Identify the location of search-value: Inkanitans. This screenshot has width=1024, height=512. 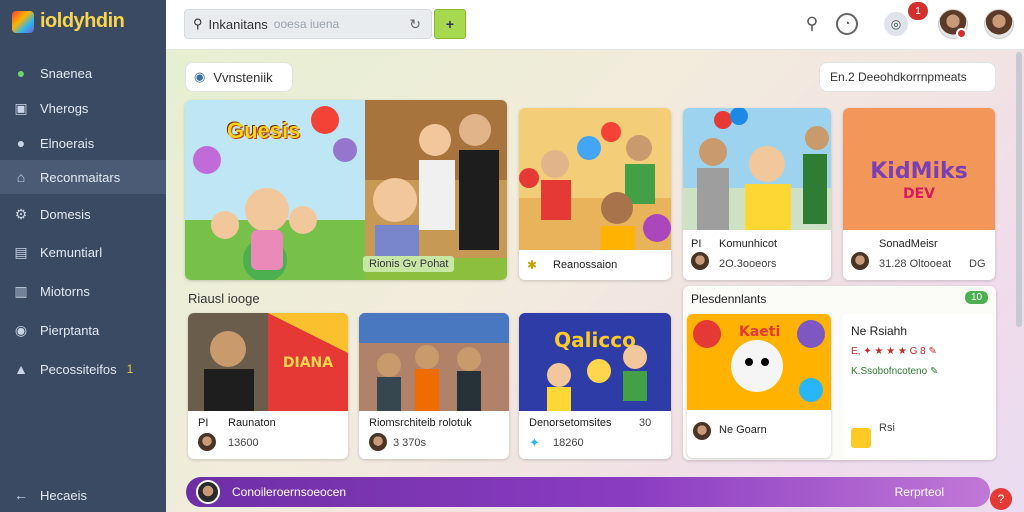
(238, 24).